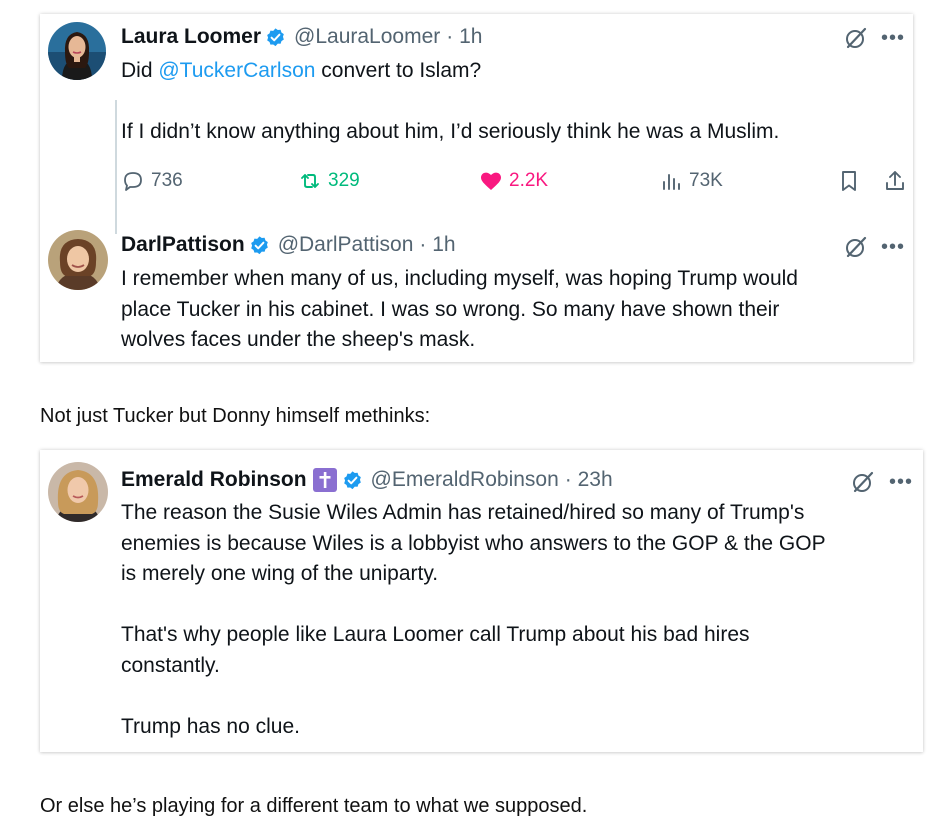  Describe the element at coordinates (78, 492) in the screenshot. I see `avatar-emerald-robinson` at that location.